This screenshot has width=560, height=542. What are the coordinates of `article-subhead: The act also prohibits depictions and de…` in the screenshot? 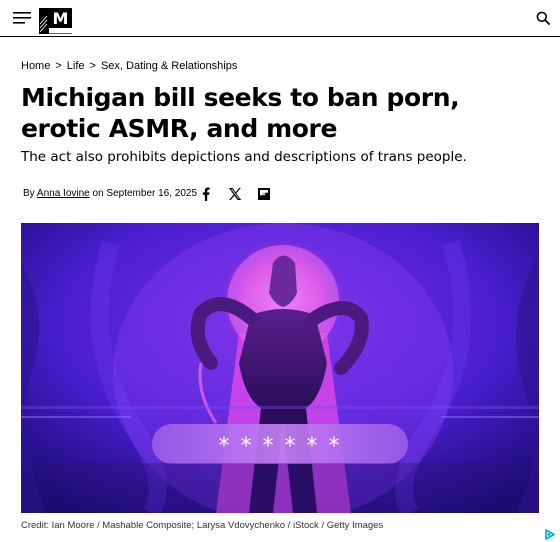 It's located at (244, 157).